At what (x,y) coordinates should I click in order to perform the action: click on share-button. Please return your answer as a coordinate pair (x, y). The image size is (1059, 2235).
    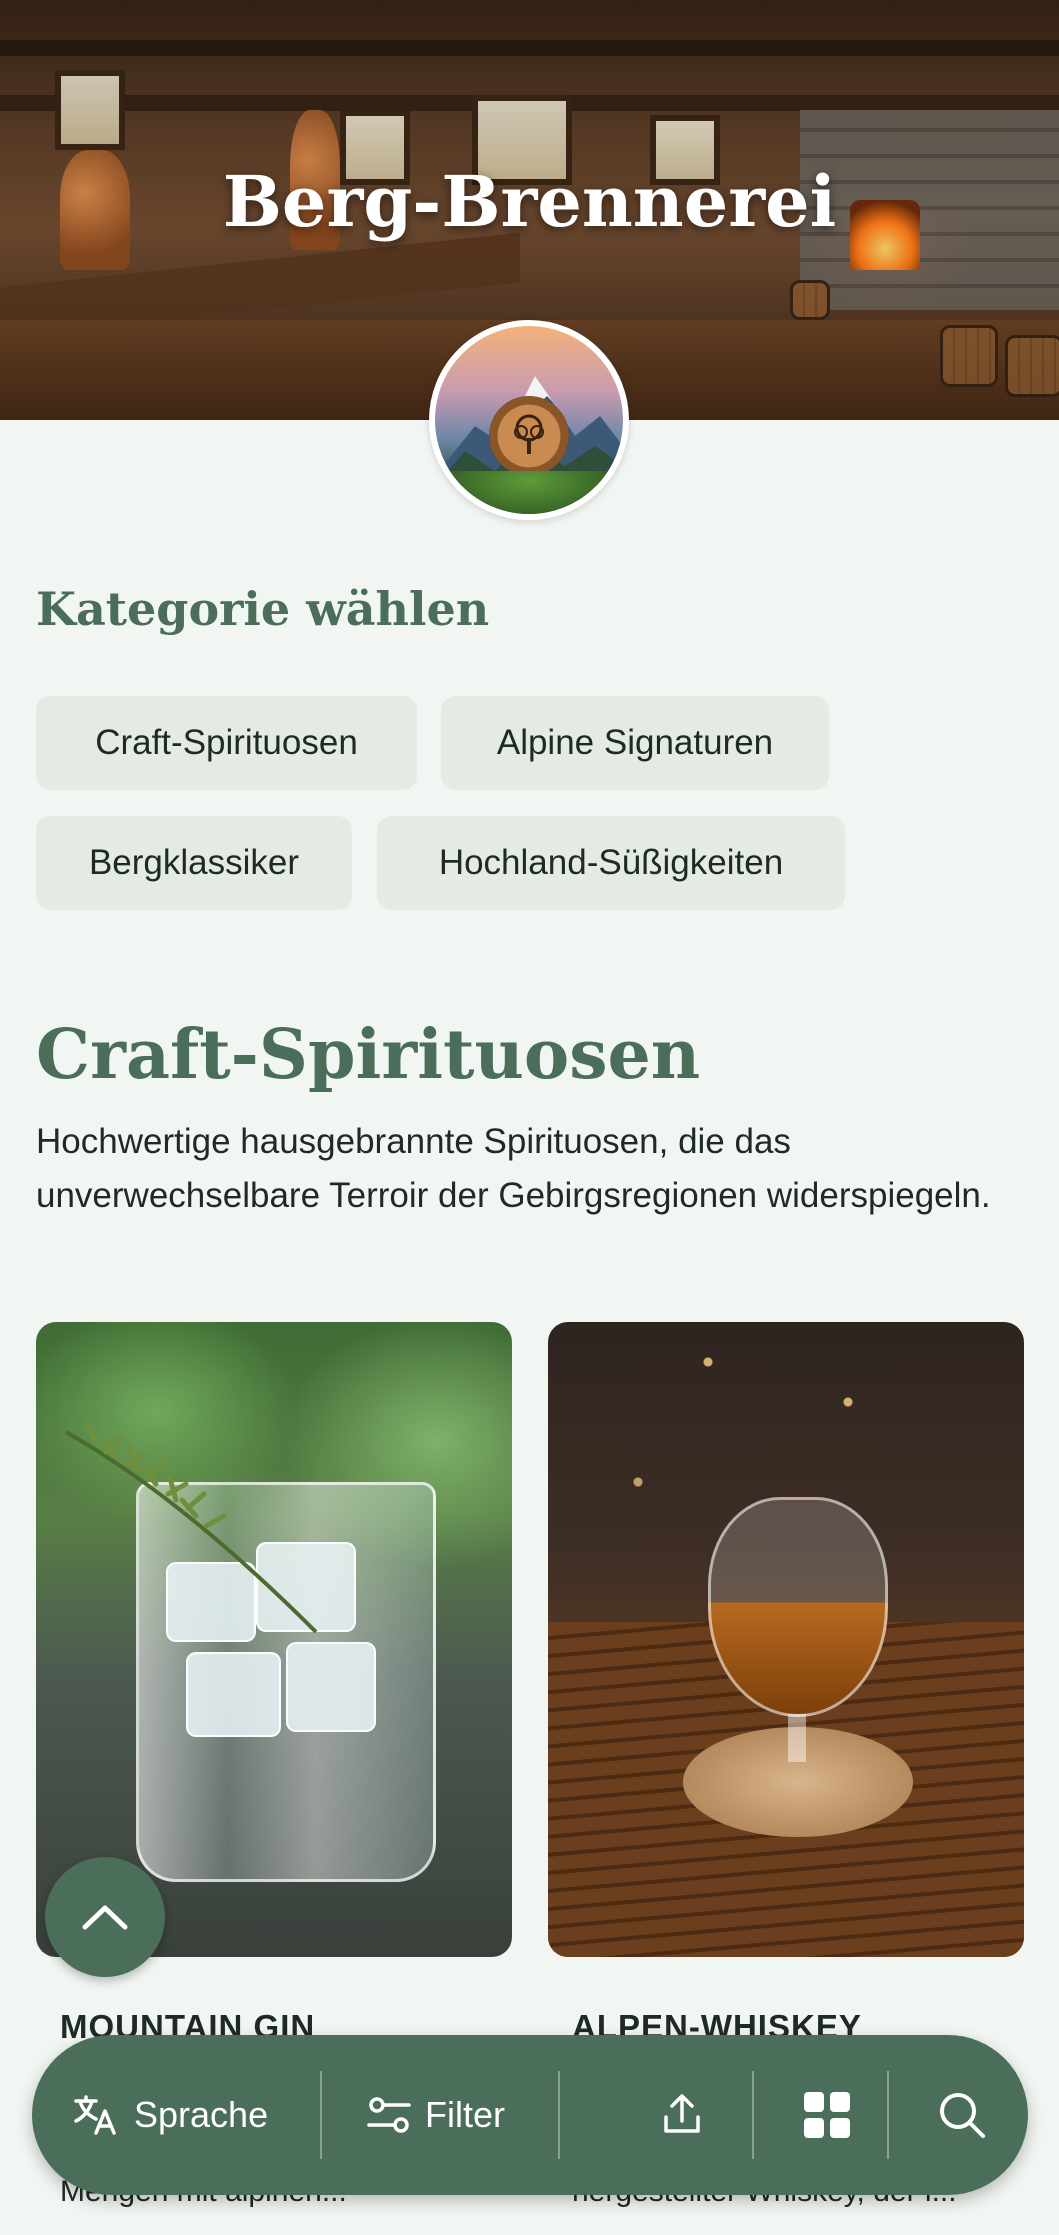
    Looking at the image, I should click on (682, 2115).